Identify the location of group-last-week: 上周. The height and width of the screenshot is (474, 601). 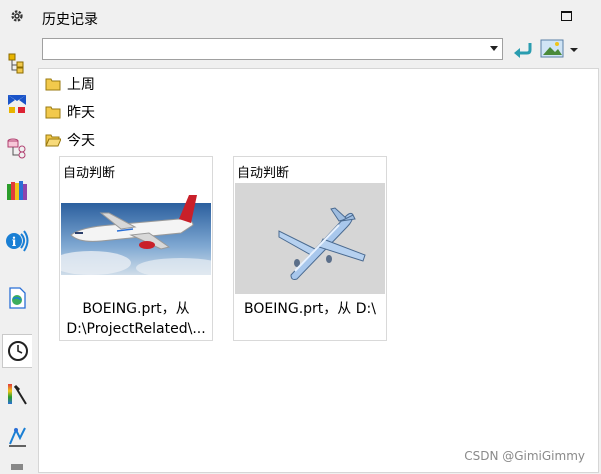
(70, 84).